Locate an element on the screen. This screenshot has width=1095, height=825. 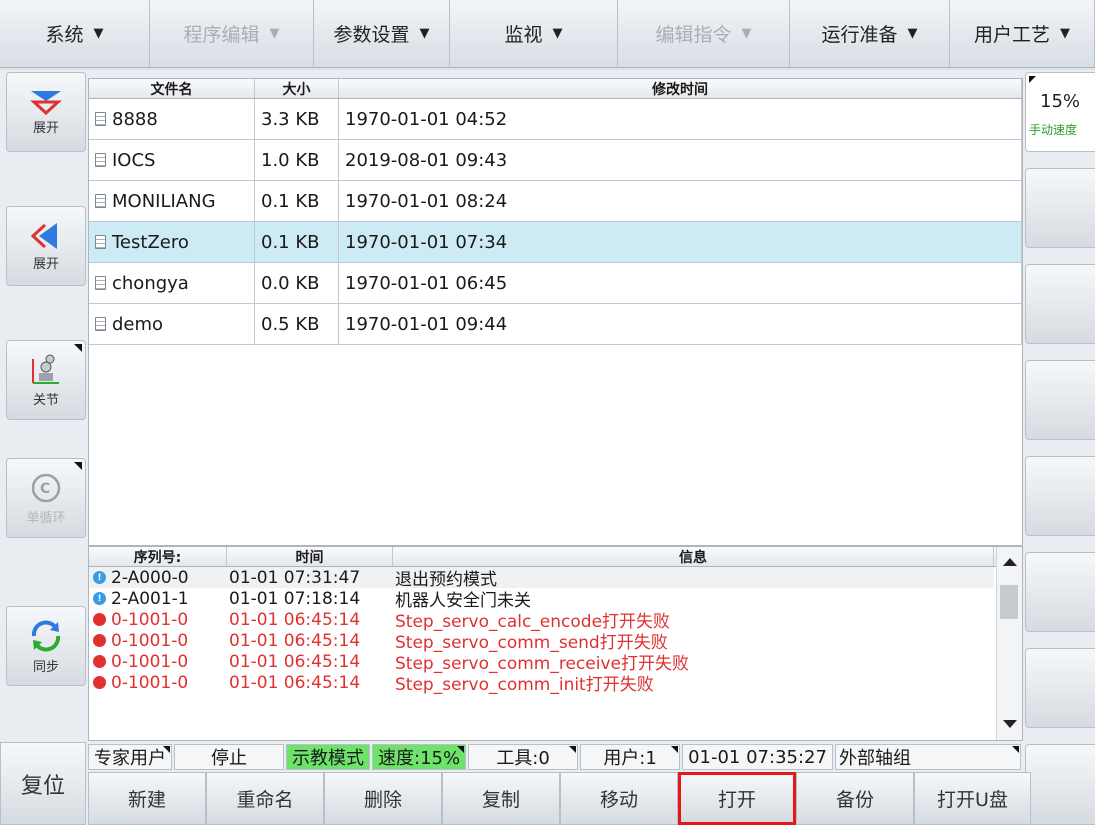
button-label: 复制 is located at coordinates (500, 800).